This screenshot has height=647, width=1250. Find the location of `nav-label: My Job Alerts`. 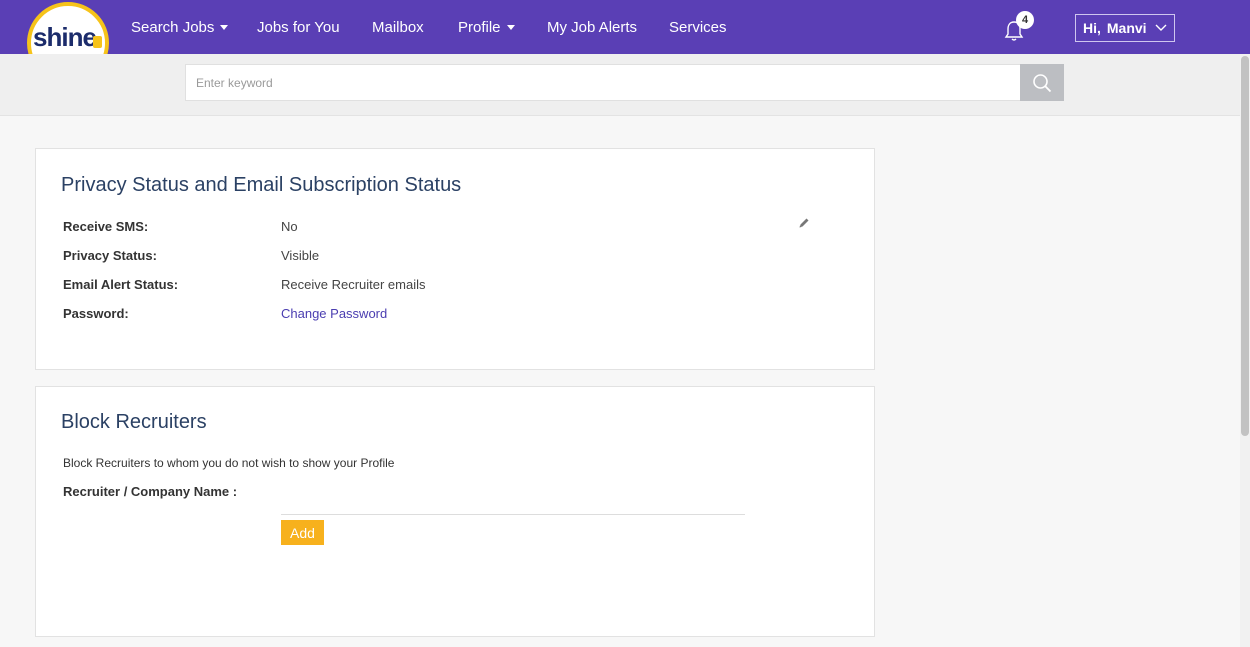

nav-label: My Job Alerts is located at coordinates (592, 27).